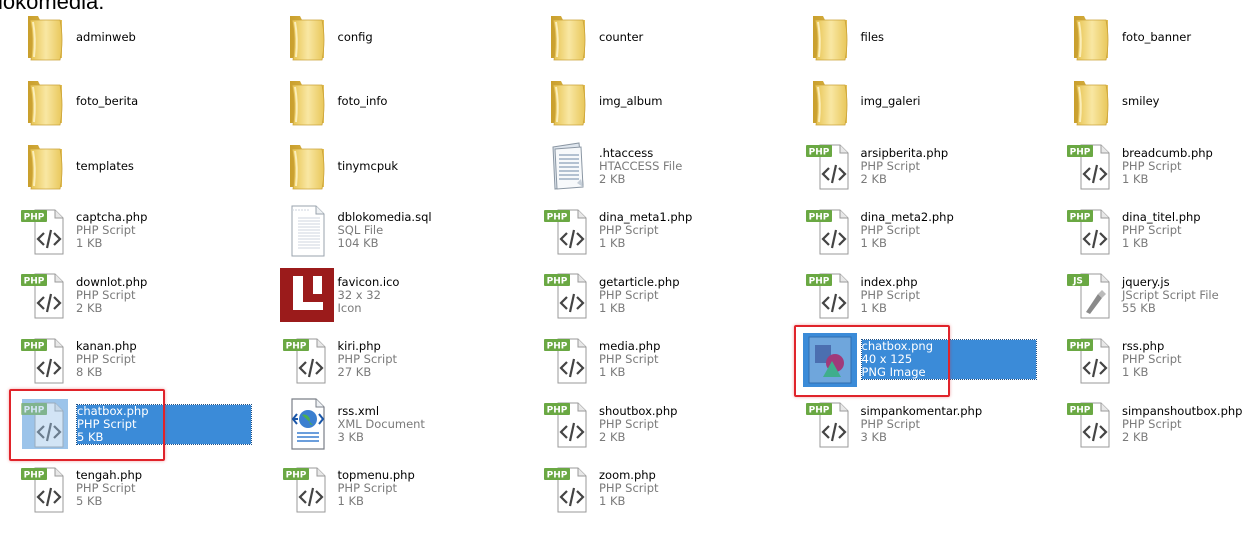  Describe the element at coordinates (359, 294) in the screenshot. I see `file-type: 32 x 32` at that location.